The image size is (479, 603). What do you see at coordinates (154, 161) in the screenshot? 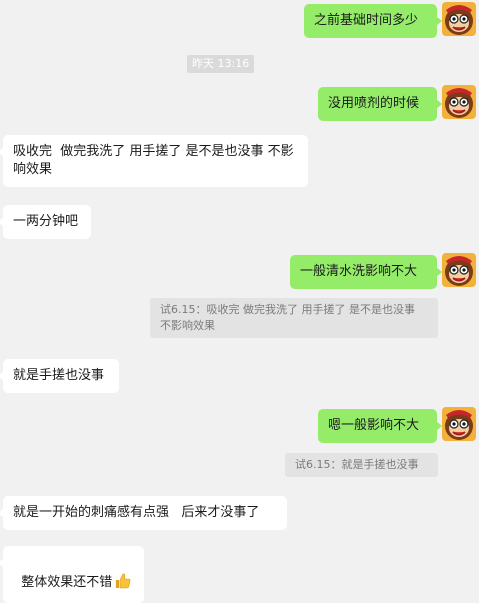
I see `incoming-message: 吸收完 做完我洗了 用手搓了 是不是也没事 不影响效果` at bounding box center [154, 161].